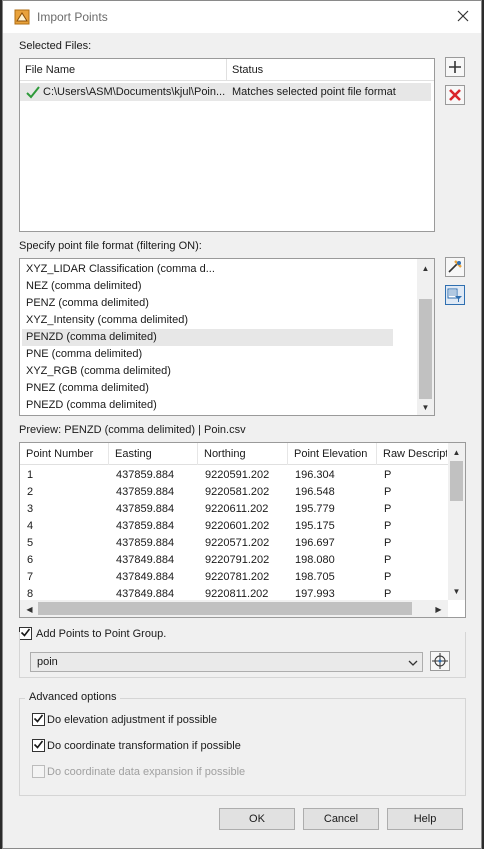 The height and width of the screenshot is (849, 484). What do you see at coordinates (98, 371) in the screenshot?
I see `format-item: XYZ_RGB (comma delimited)` at bounding box center [98, 371].